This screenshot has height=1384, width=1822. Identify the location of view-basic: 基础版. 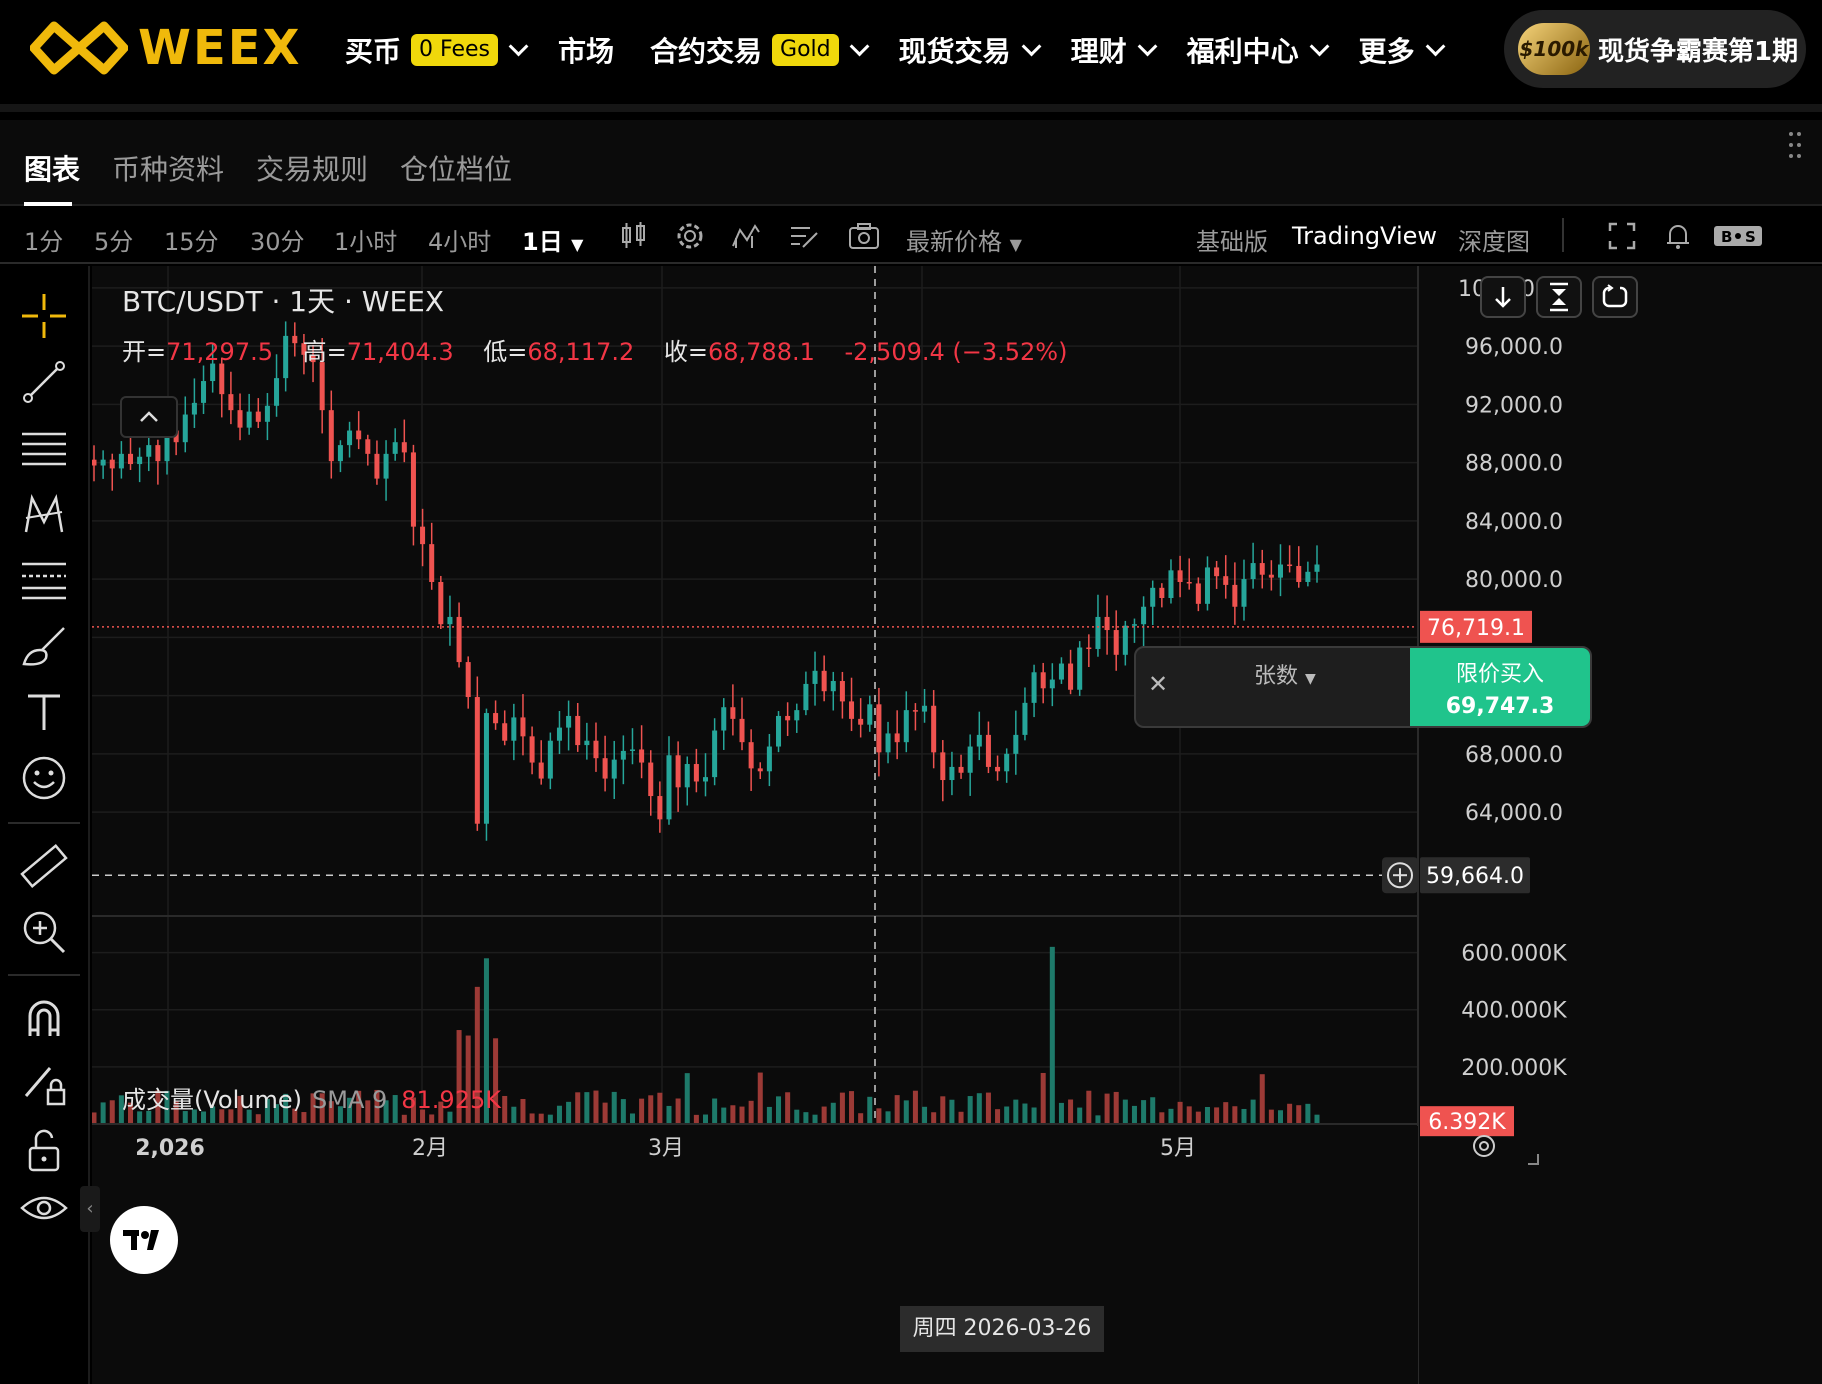
(1232, 239).